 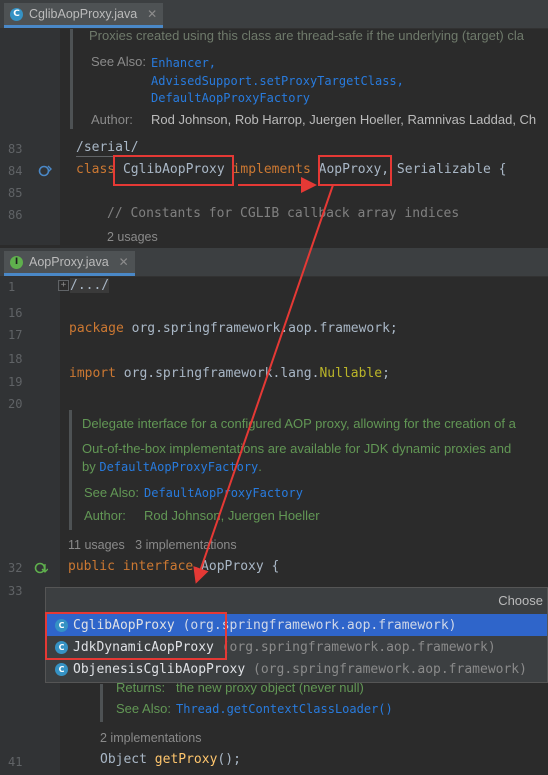 What do you see at coordinates (263, 384) in the screenshot?
I see `arrow-down` at bounding box center [263, 384].